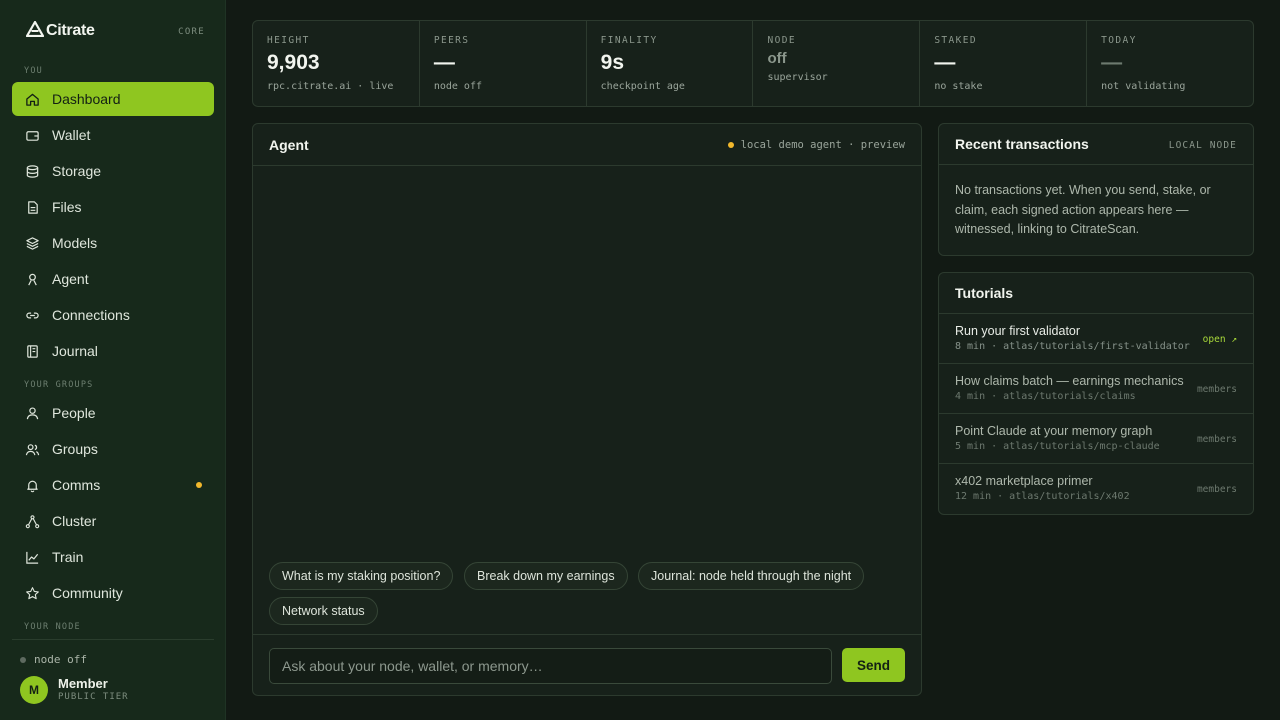 The image size is (1280, 720). Describe the element at coordinates (1057, 446) in the screenshot. I see `tutorial-meta: 5 min · atlas/tutorials/mcp-claude` at that location.